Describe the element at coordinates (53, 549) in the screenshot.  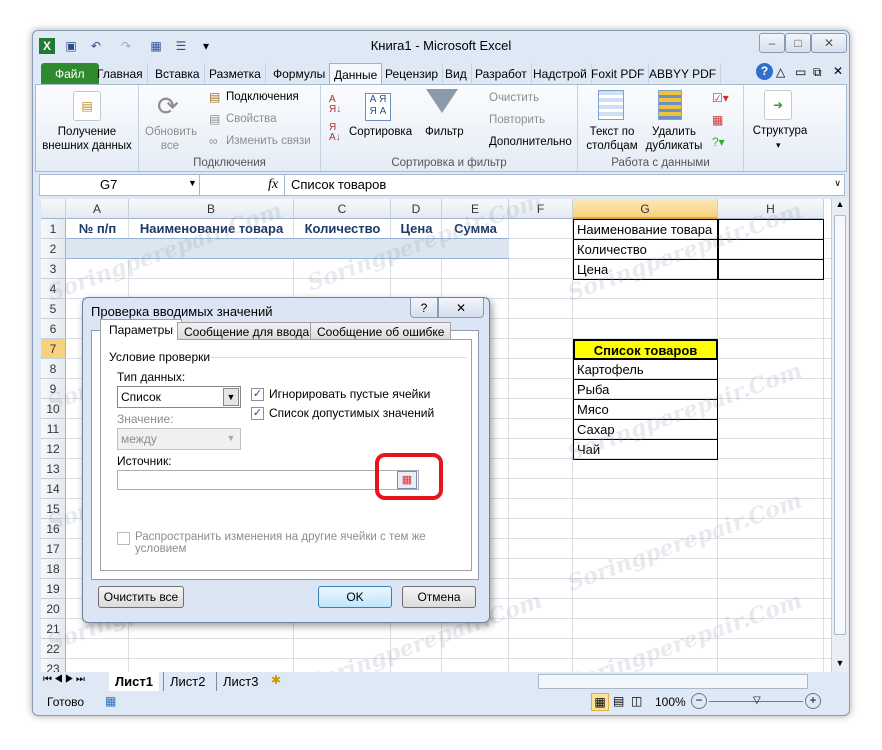
I see `row-header-17: 17` at that location.